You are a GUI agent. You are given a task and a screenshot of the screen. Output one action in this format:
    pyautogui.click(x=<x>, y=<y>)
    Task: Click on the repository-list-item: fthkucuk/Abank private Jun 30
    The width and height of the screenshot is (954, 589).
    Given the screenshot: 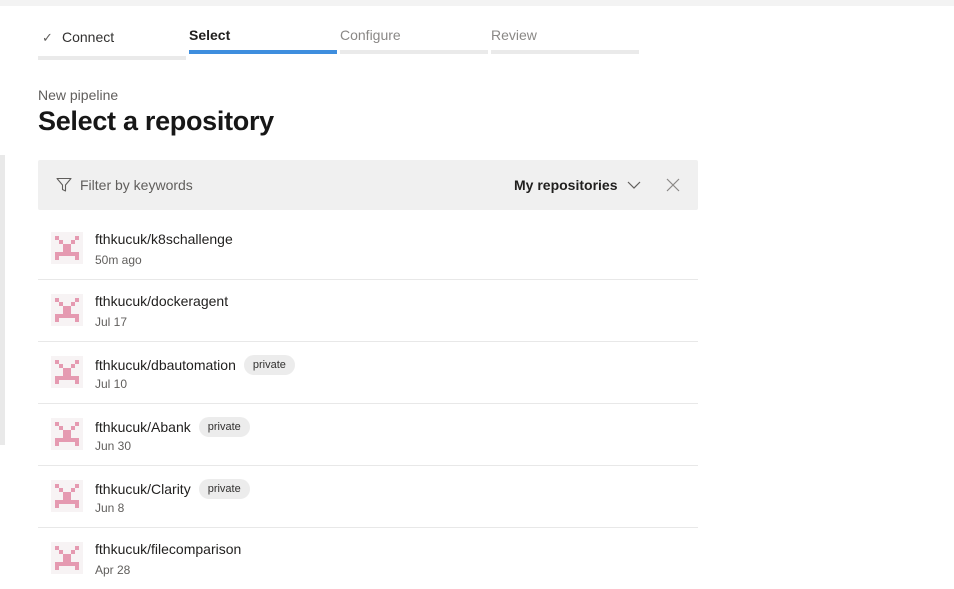 What is the action you would take?
    pyautogui.click(x=368, y=435)
    